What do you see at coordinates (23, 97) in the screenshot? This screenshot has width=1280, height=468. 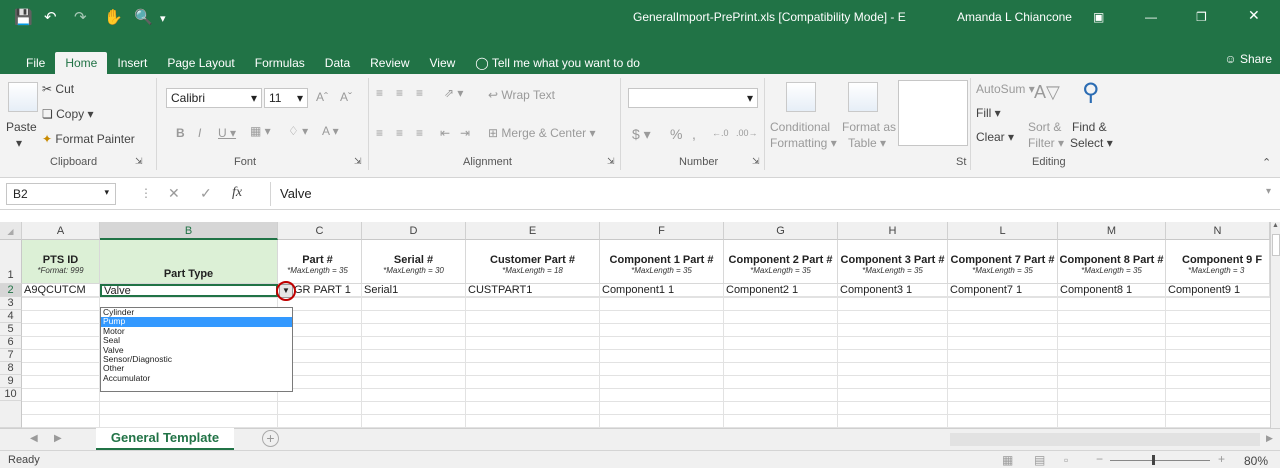 I see `clipboard-icon` at bounding box center [23, 97].